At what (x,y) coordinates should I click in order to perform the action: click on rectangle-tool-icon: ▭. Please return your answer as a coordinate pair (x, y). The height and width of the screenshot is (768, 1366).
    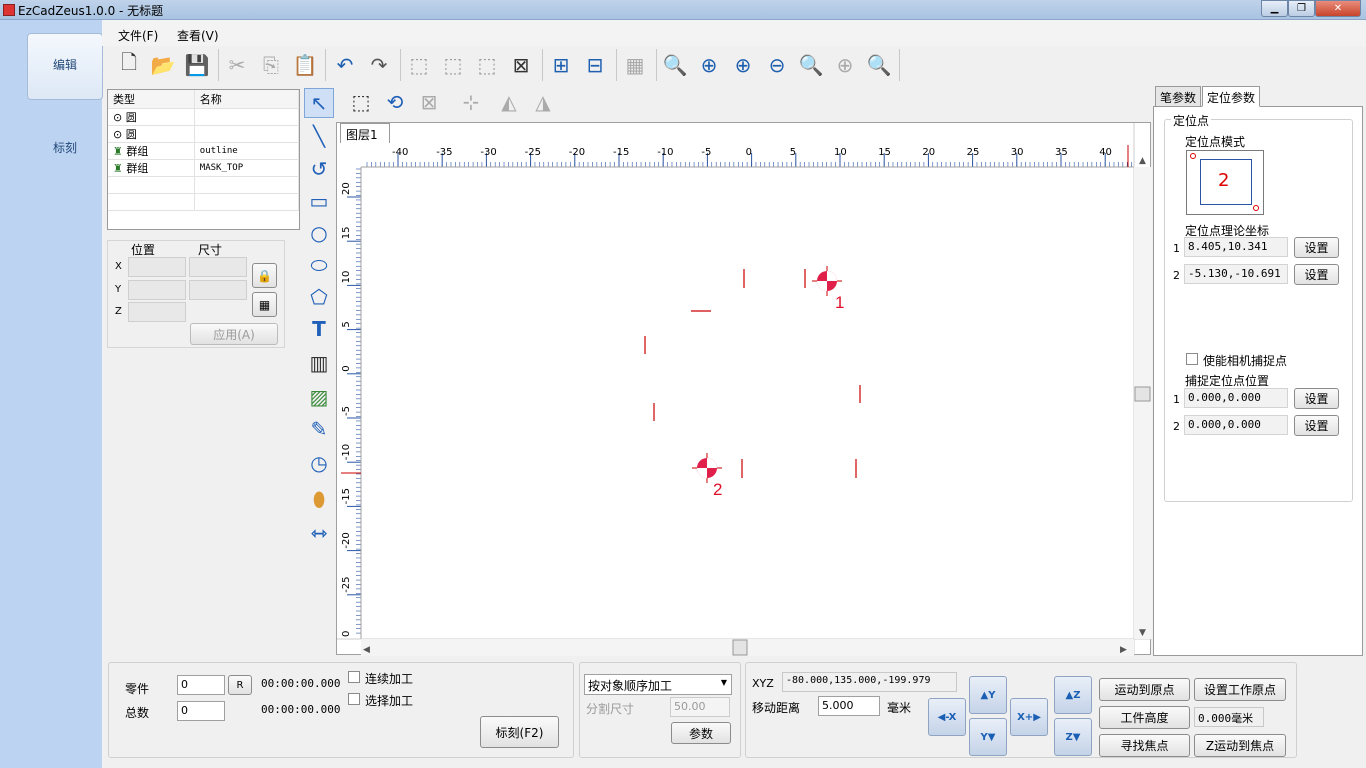
    Looking at the image, I should click on (319, 201).